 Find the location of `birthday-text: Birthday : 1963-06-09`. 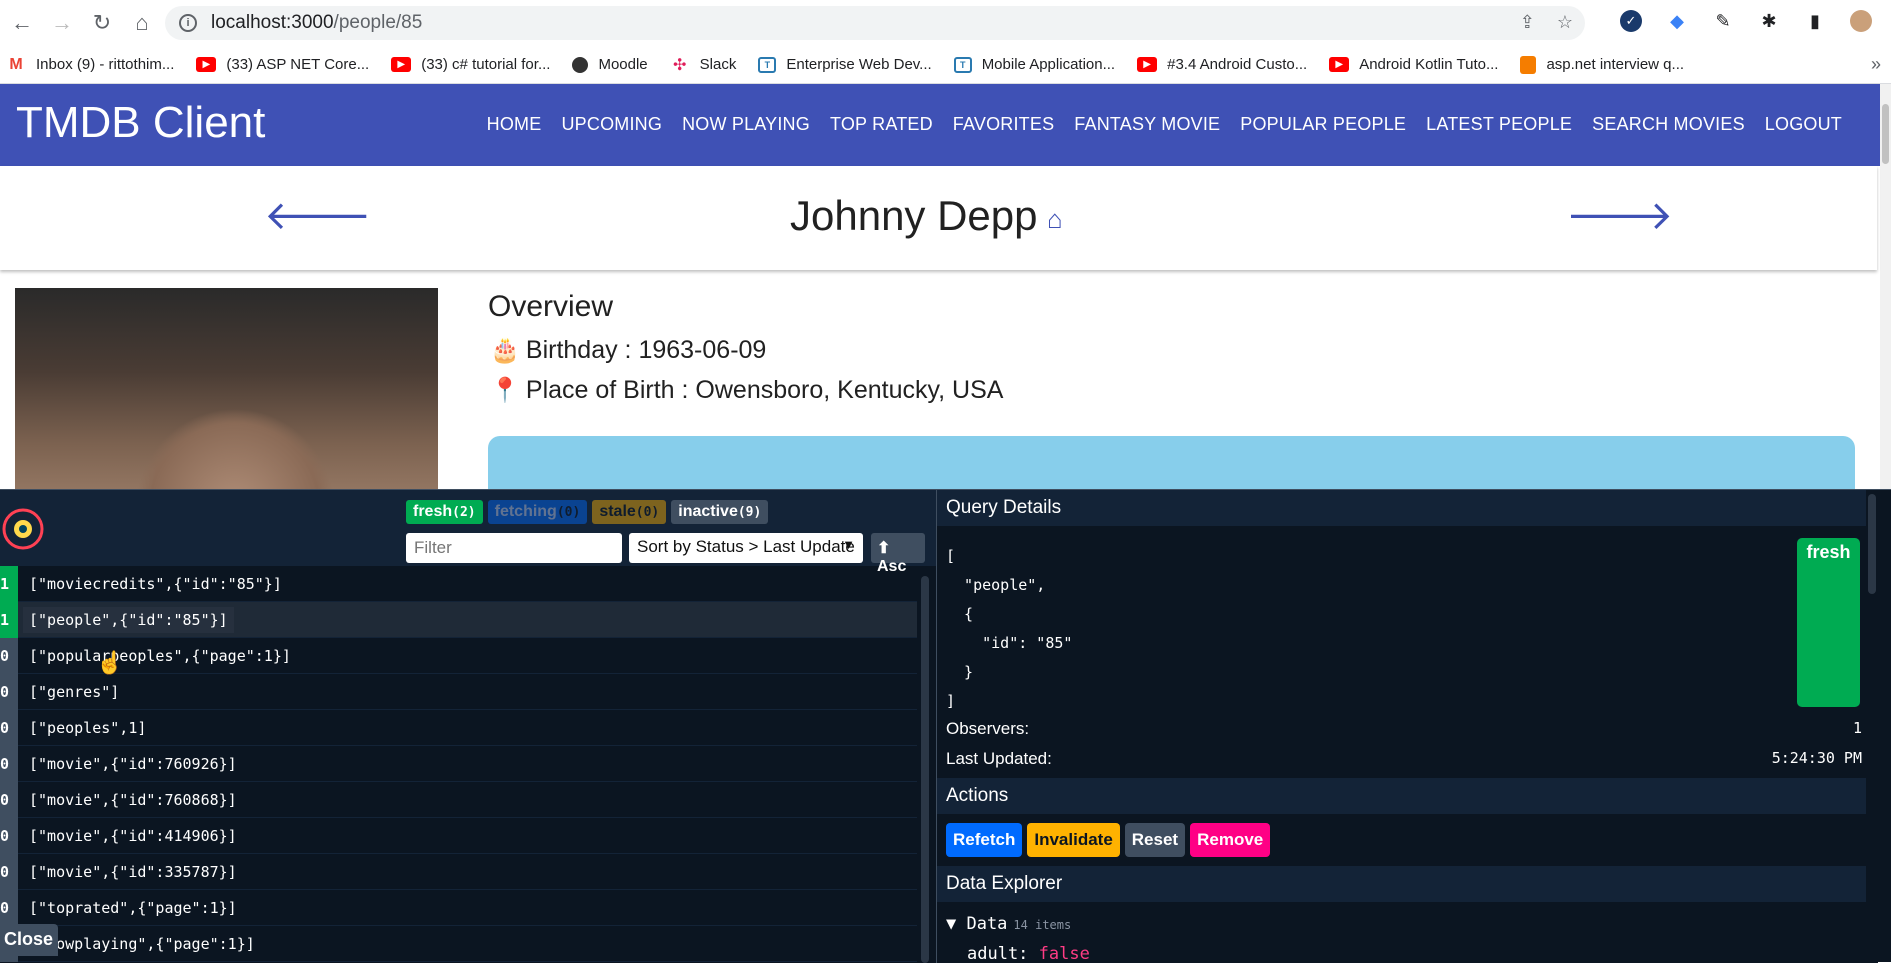

birthday-text: Birthday : 1963-06-09 is located at coordinates (646, 350).